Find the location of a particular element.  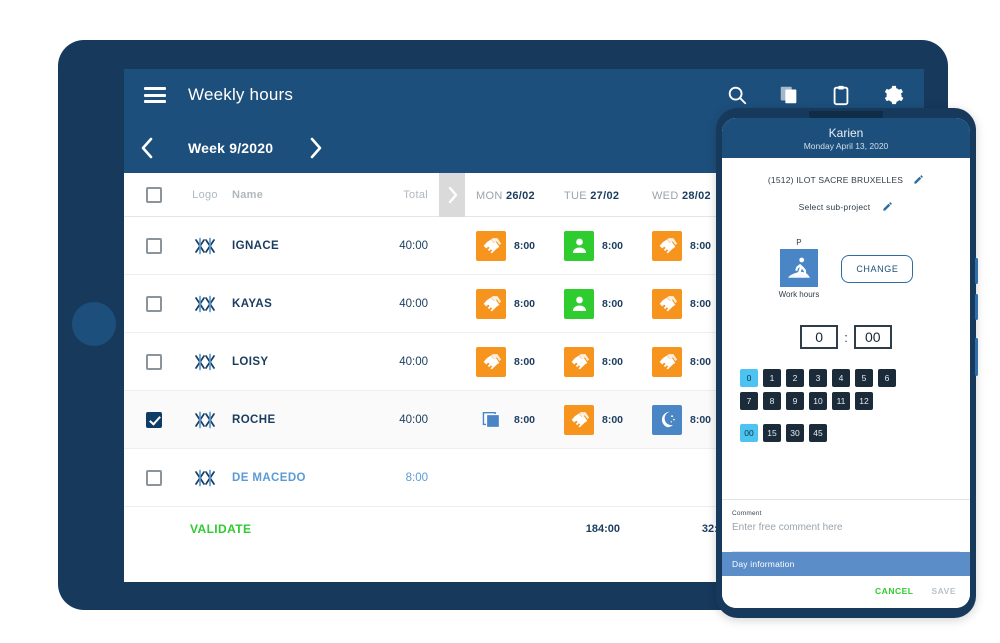

phone-volume-down-button is located at coordinates (976, 307).